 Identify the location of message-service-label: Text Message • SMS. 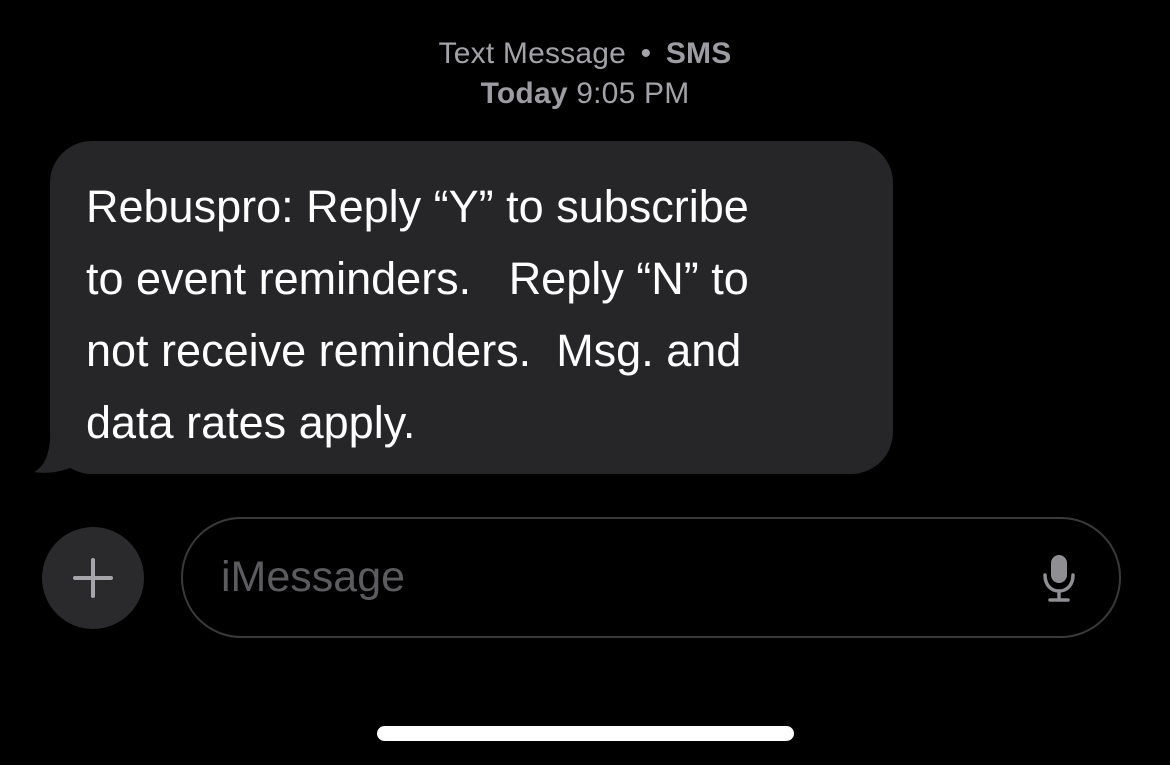
(585, 54).